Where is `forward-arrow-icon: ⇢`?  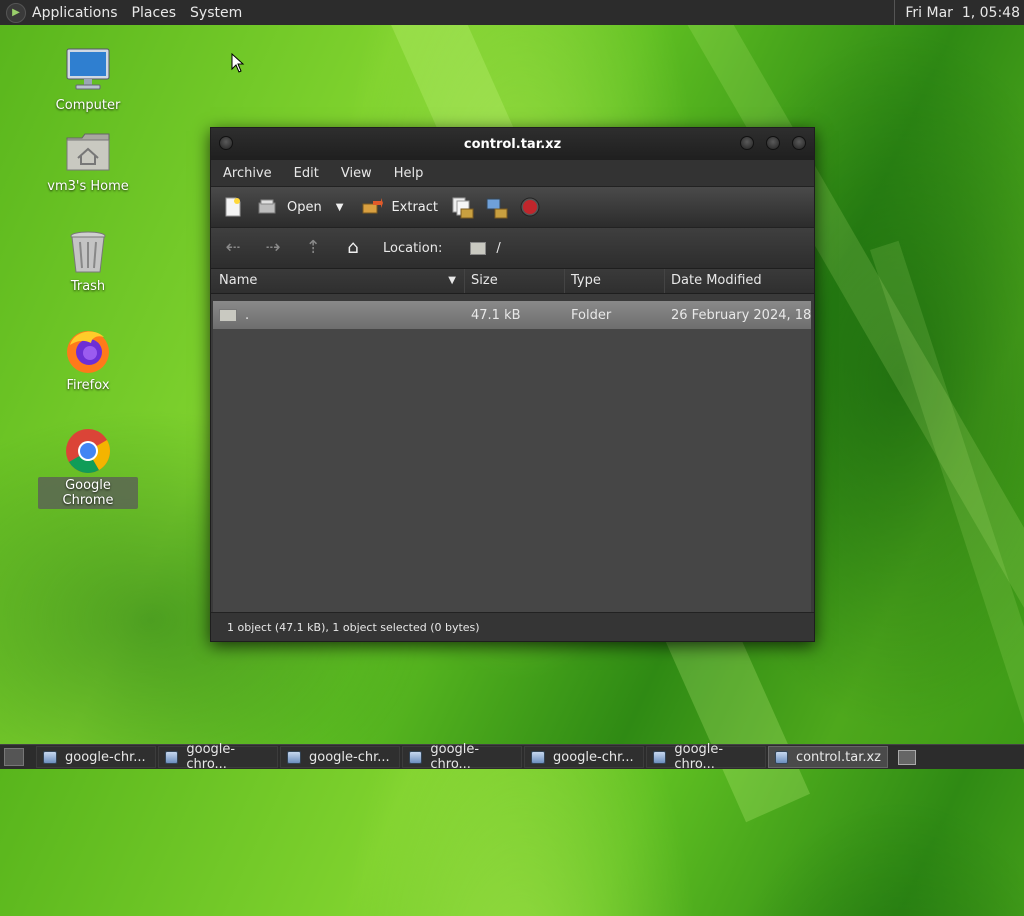 forward-arrow-icon: ⇢ is located at coordinates (273, 248).